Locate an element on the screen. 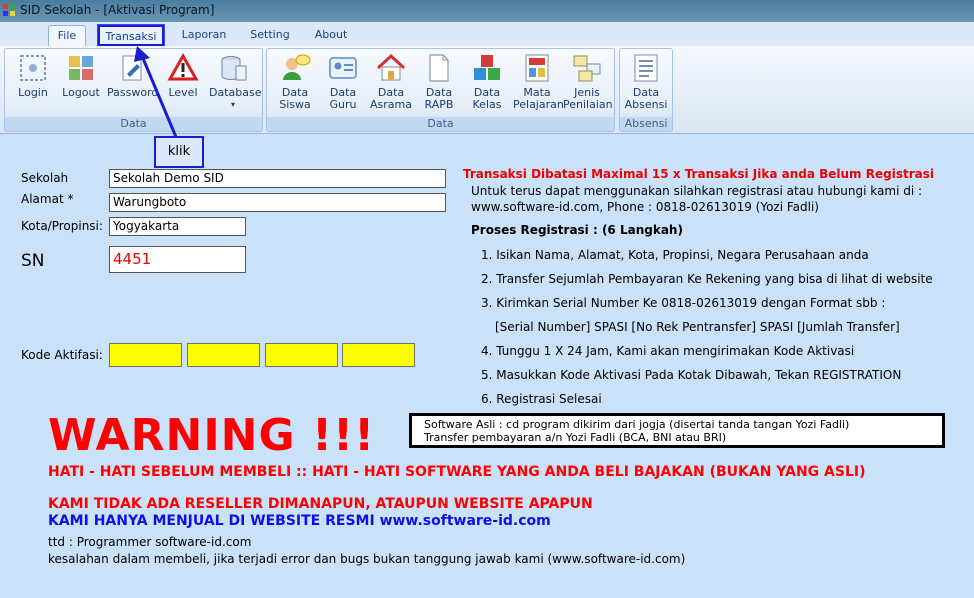  data-guru-button: Data Guru is located at coordinates (343, 81).